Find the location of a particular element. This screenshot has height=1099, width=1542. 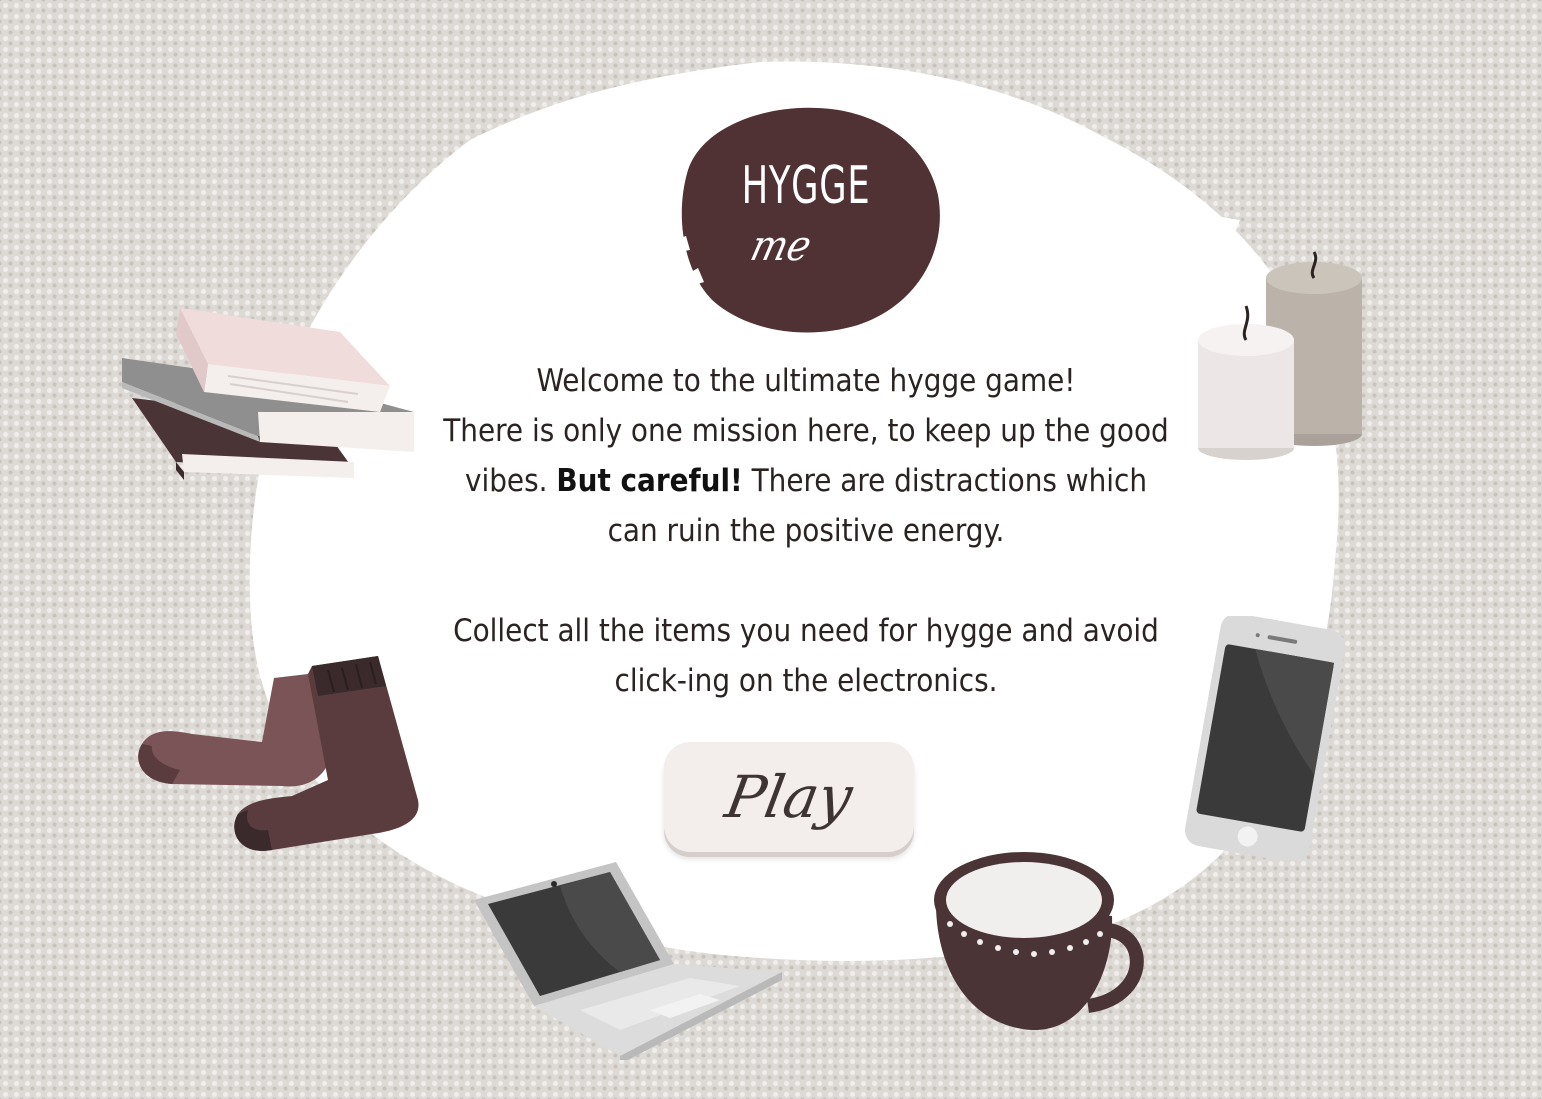

candles-icon is located at coordinates (1282, 354).